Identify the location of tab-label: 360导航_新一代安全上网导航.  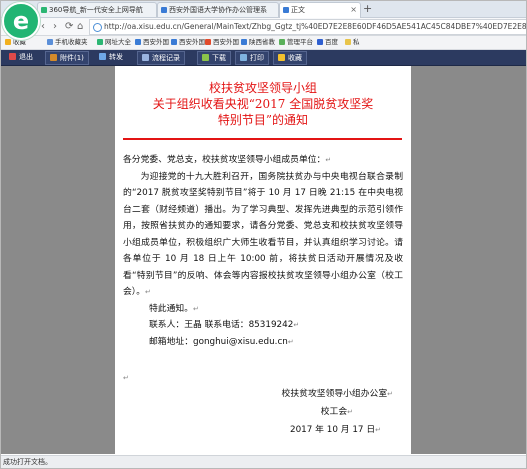
(96, 10).